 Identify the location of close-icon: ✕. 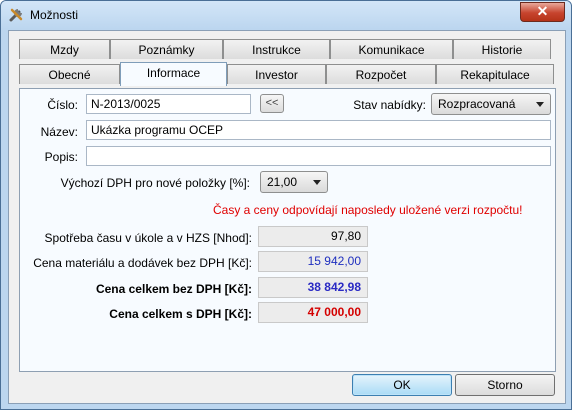
(542, 11).